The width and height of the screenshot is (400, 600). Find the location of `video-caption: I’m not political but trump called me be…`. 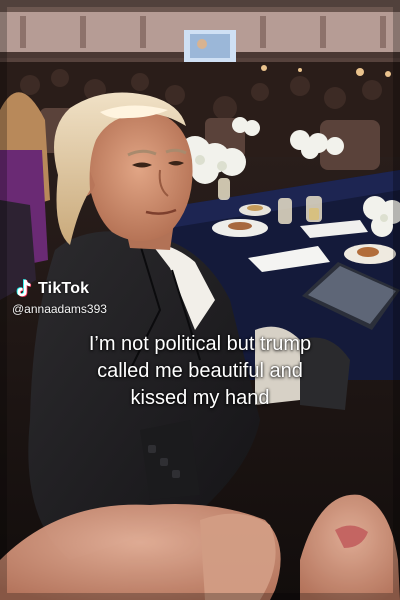

video-caption: I’m not political but trump called me be… is located at coordinates (200, 371).